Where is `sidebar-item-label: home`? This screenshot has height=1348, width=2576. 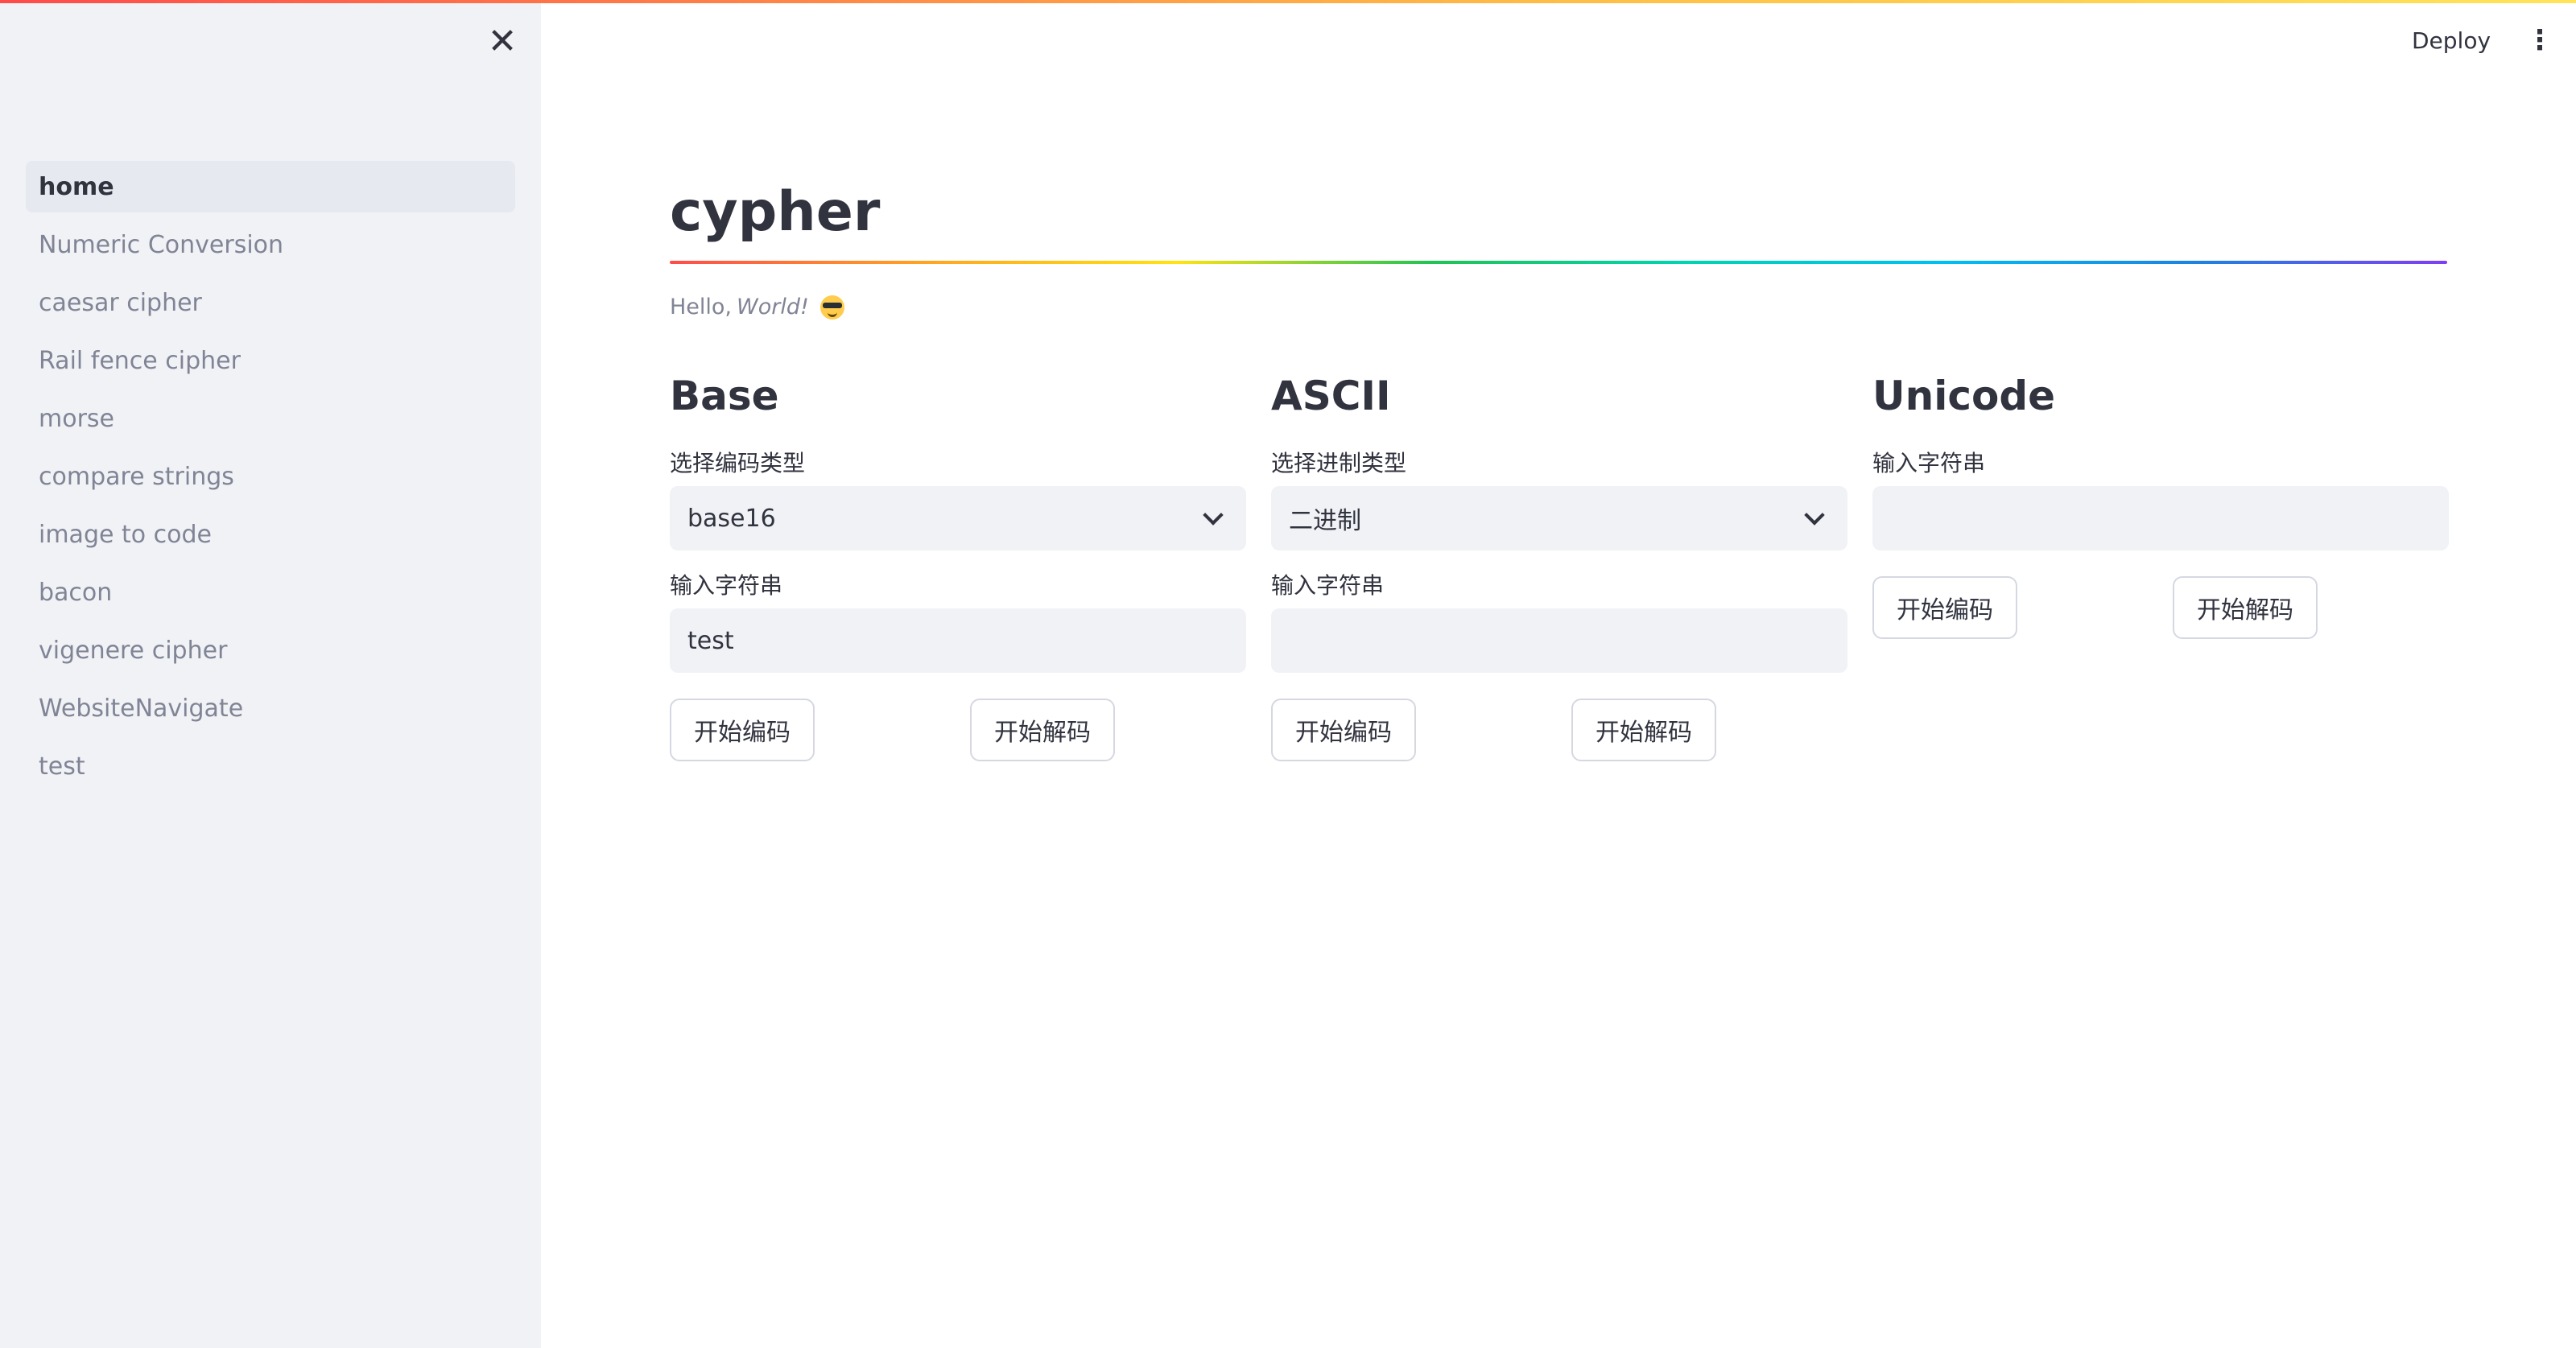
sidebar-item-label: home is located at coordinates (76, 186).